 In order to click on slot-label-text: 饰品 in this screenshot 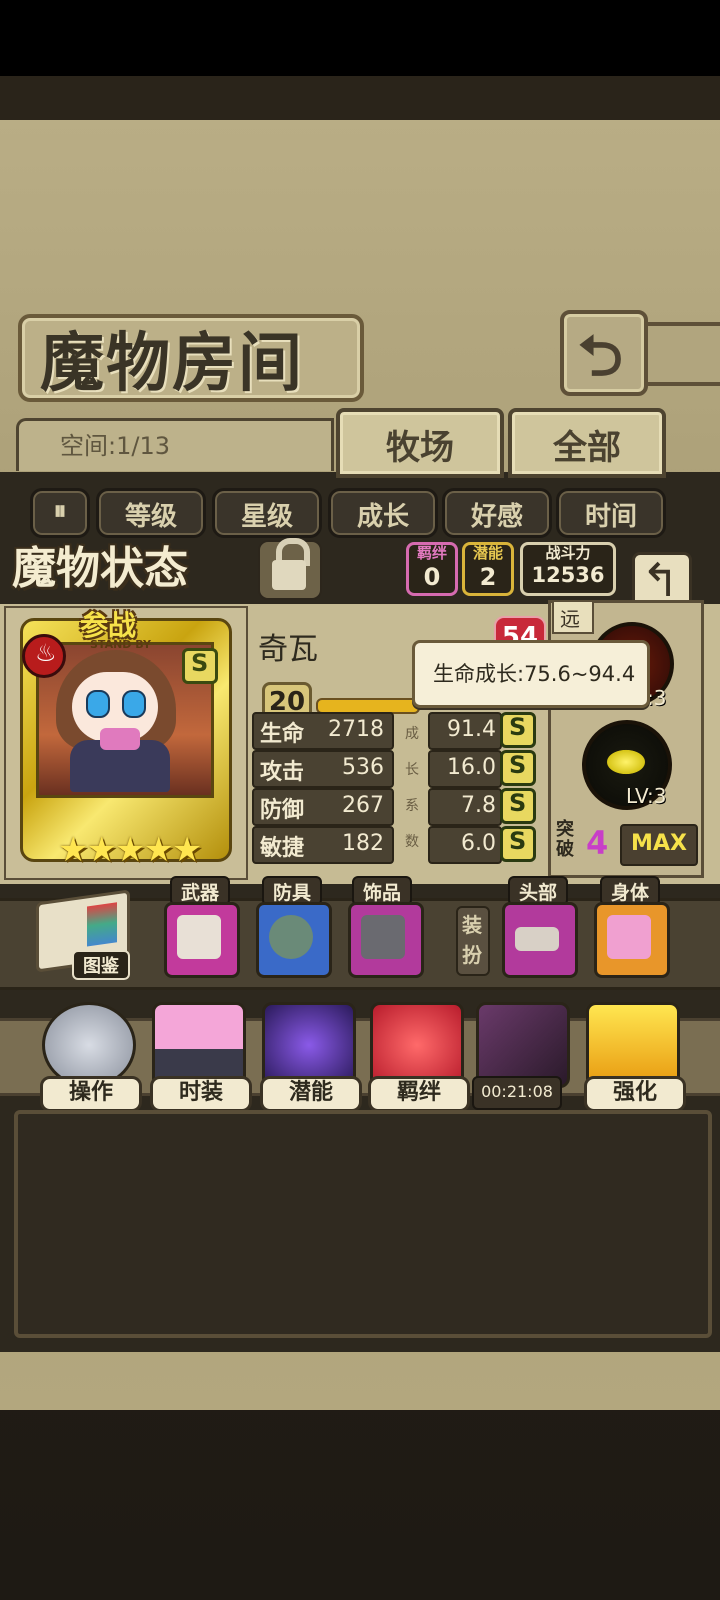, I will do `click(381, 893)`.